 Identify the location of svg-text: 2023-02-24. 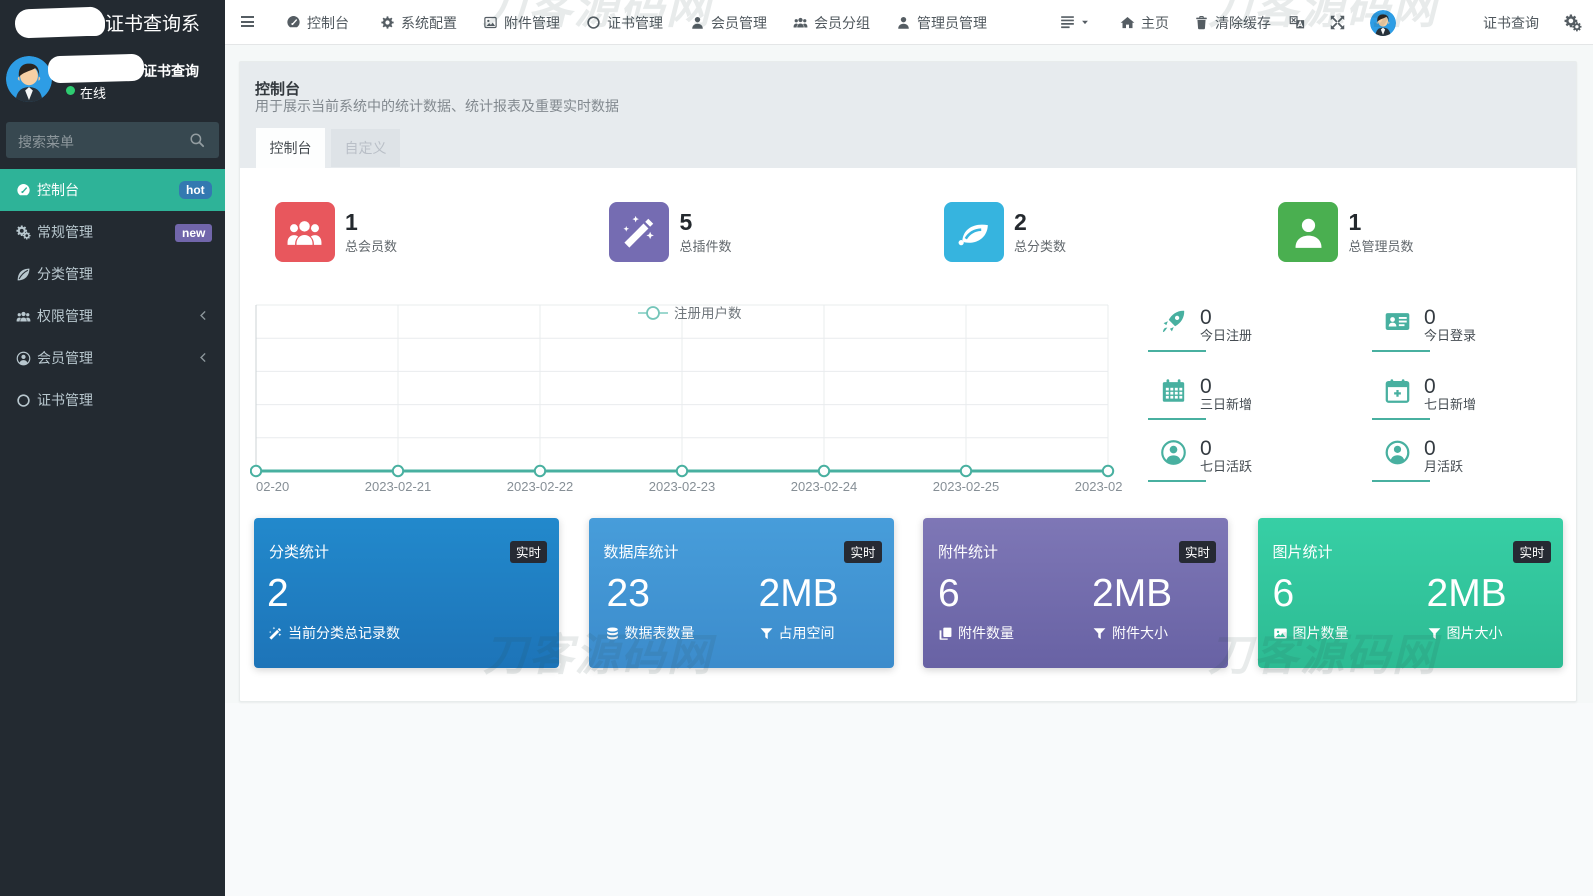
(824, 486).